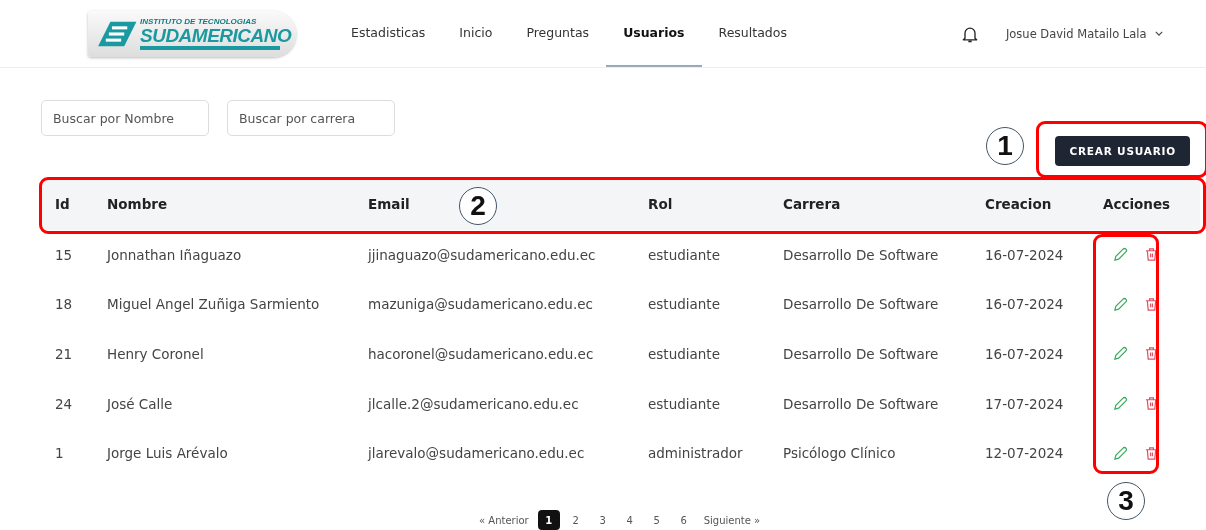  What do you see at coordinates (1126, 501) in the screenshot?
I see `callout-number: 3` at bounding box center [1126, 501].